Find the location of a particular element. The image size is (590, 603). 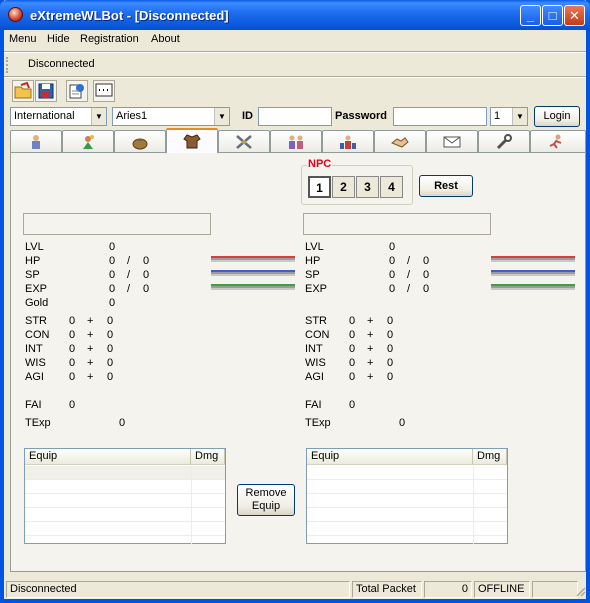

player-wis-base: 0 is located at coordinates (72, 363).